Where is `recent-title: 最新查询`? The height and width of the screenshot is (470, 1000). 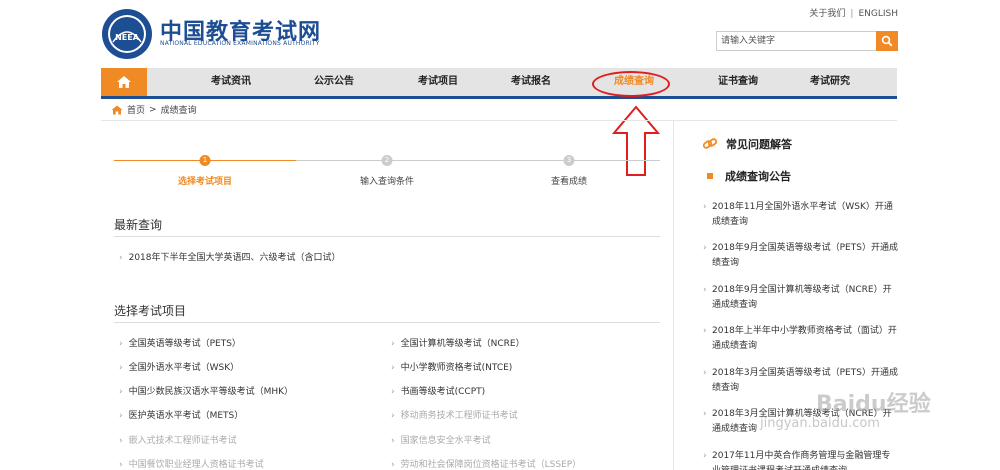 recent-title: 最新查询 is located at coordinates (138, 225).